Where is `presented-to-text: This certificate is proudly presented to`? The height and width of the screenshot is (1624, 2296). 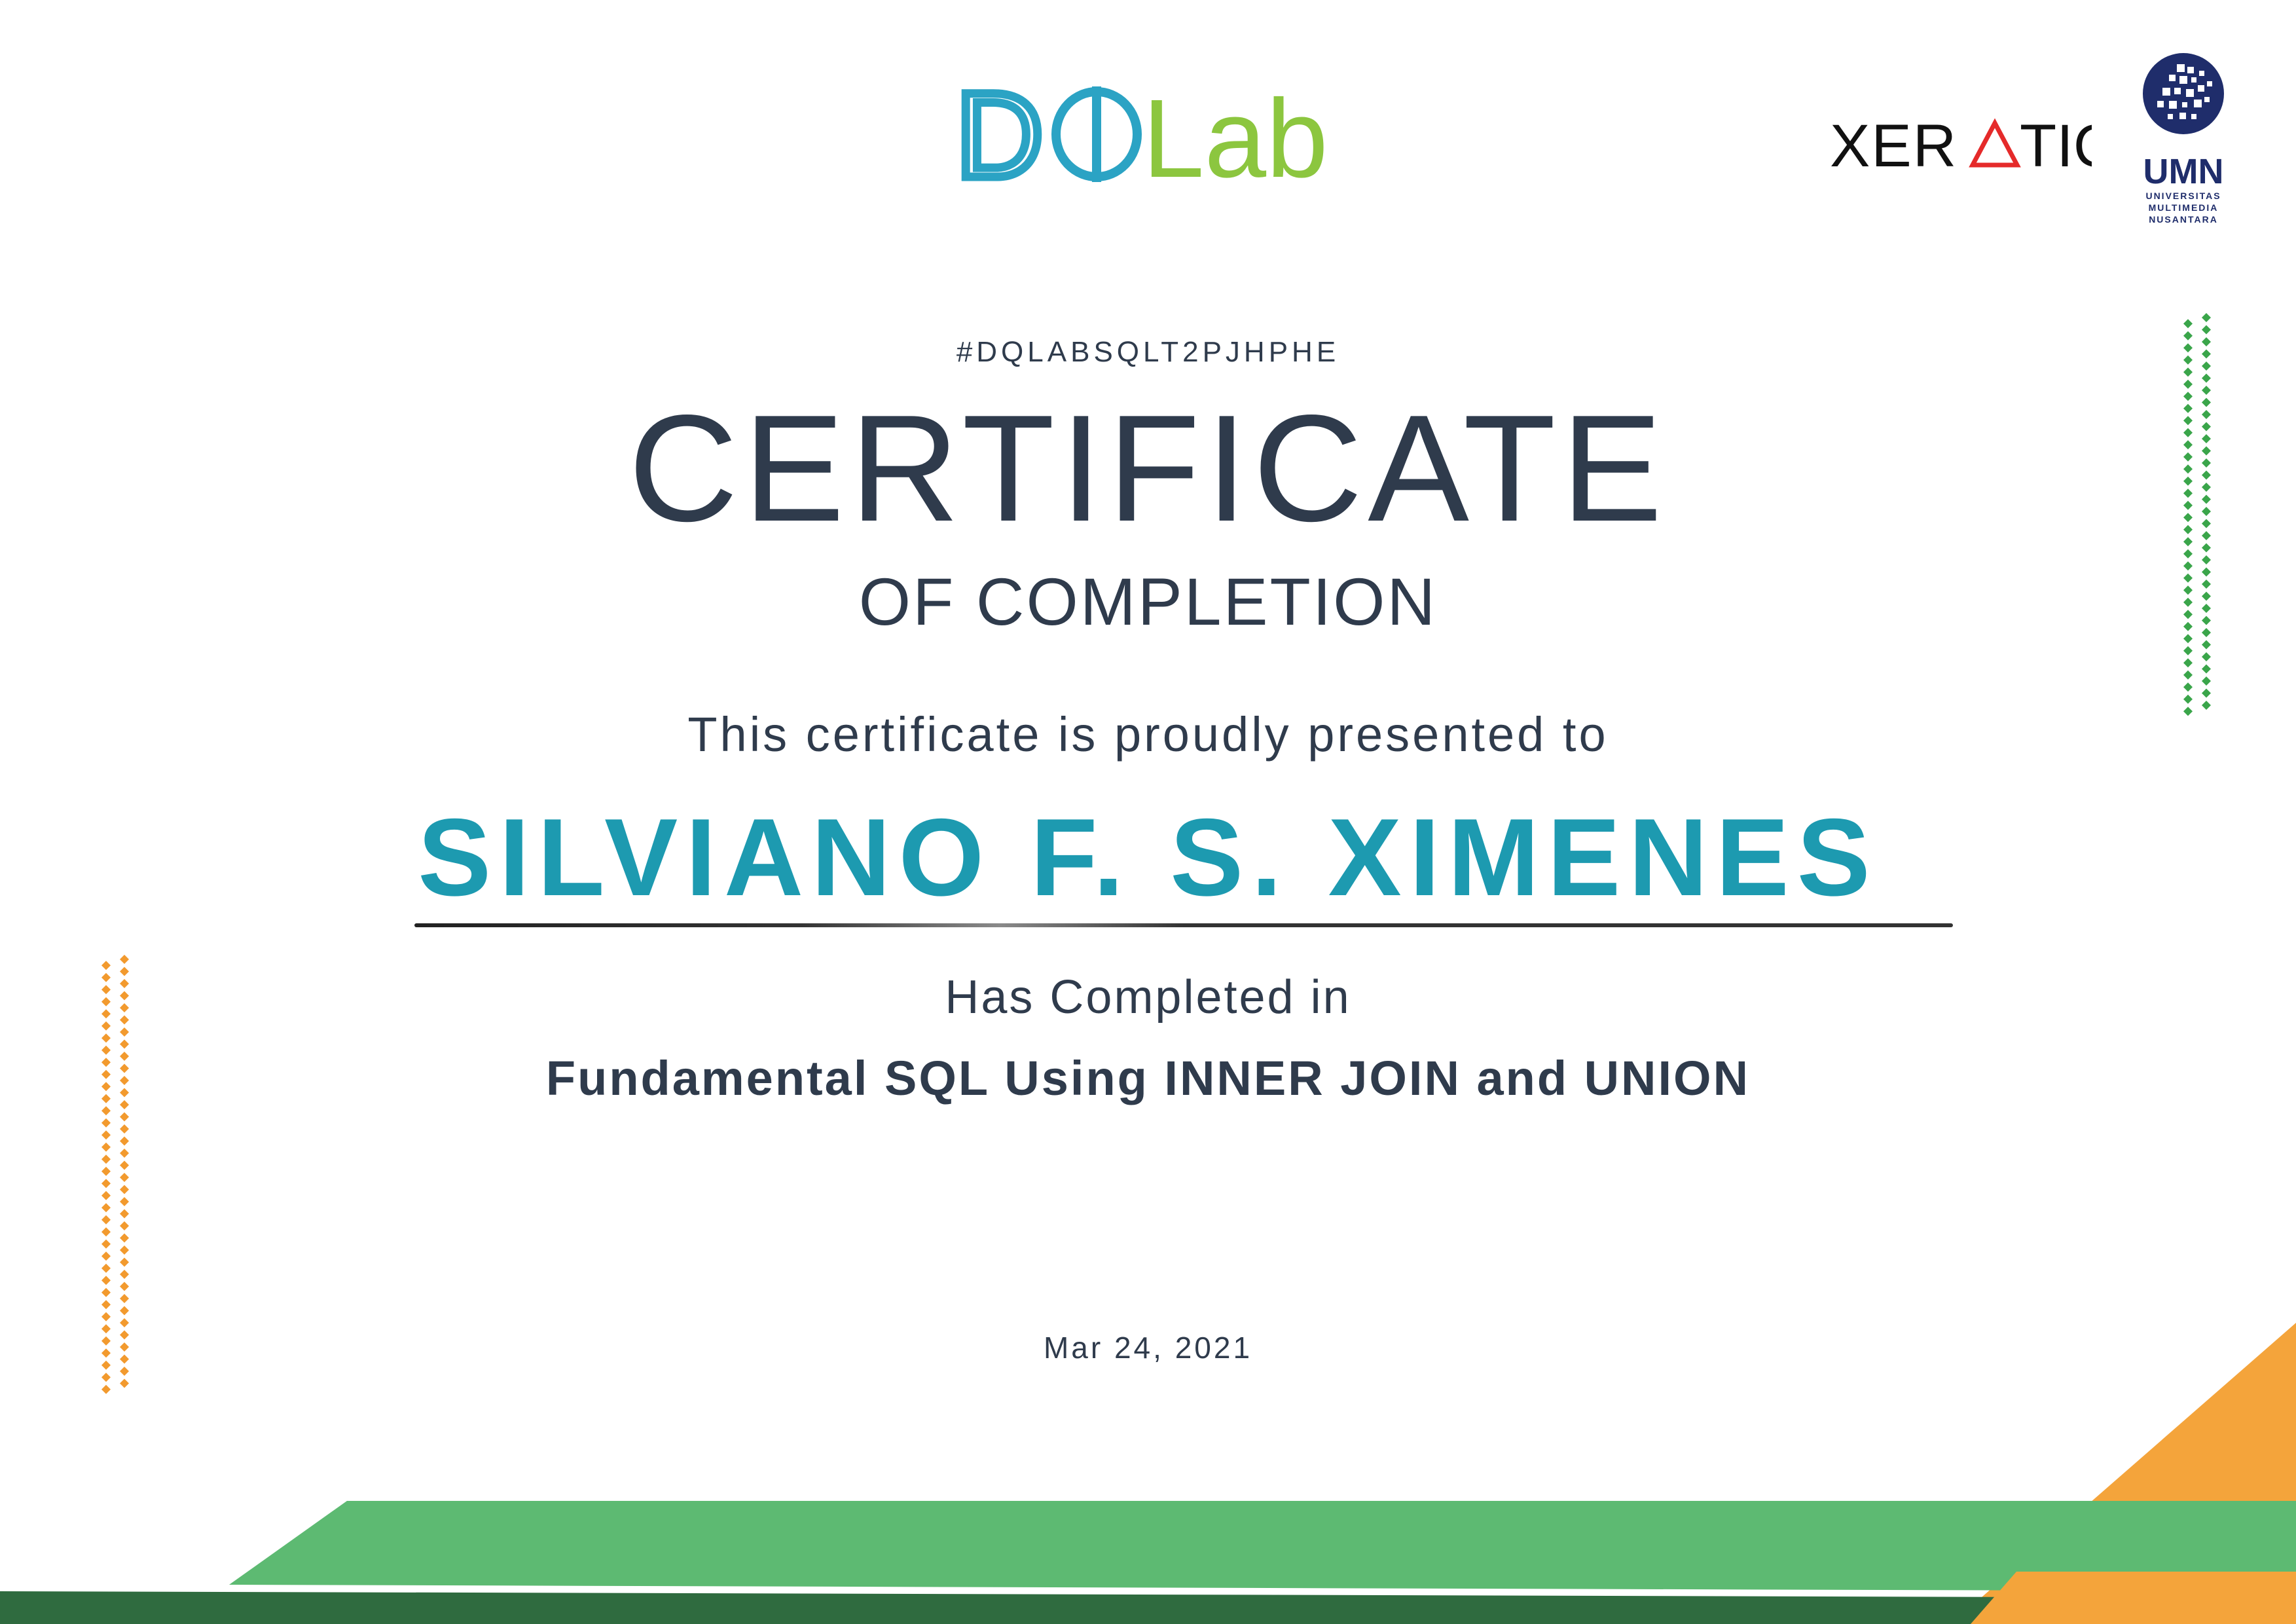
presented-to-text: This certificate is proudly presented to is located at coordinates (1148, 734).